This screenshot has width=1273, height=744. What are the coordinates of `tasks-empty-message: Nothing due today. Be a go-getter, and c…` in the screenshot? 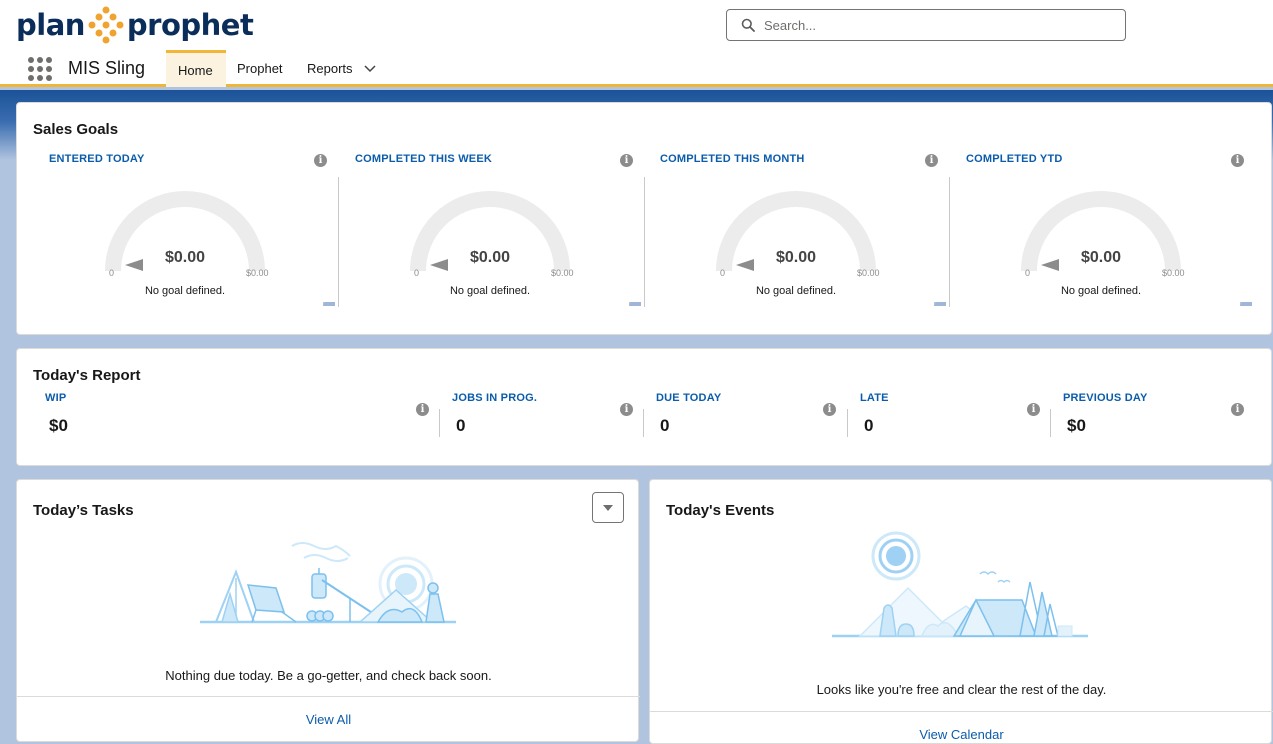 It's located at (328, 675).